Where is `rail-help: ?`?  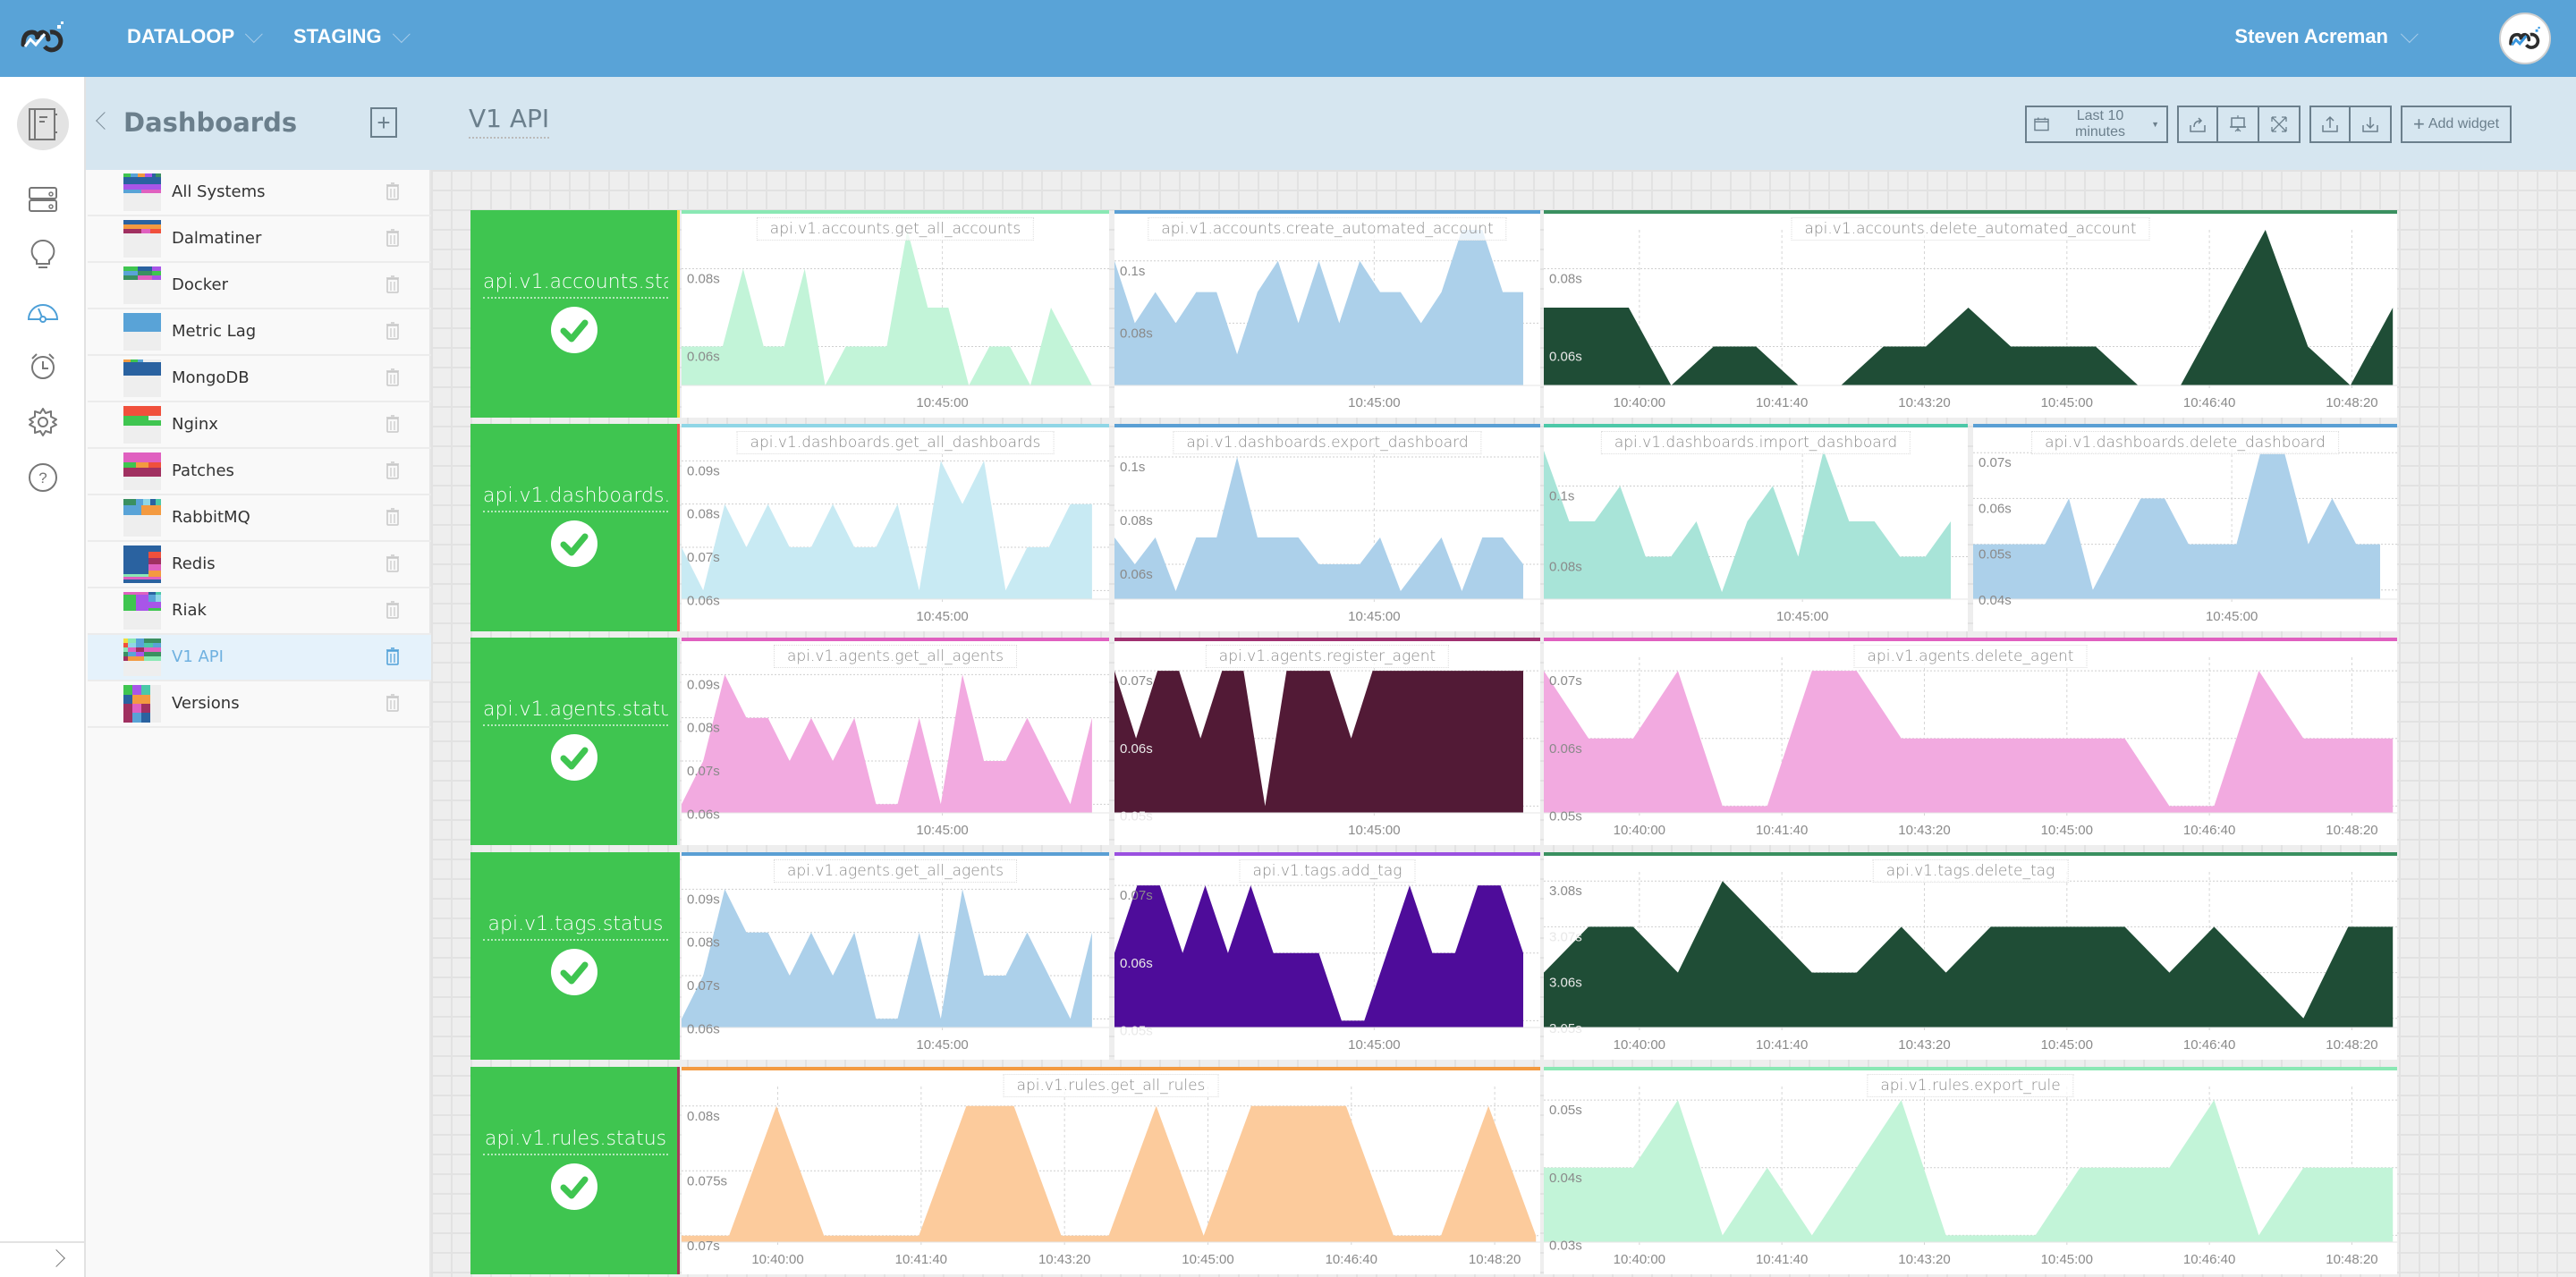 rail-help: ? is located at coordinates (43, 478).